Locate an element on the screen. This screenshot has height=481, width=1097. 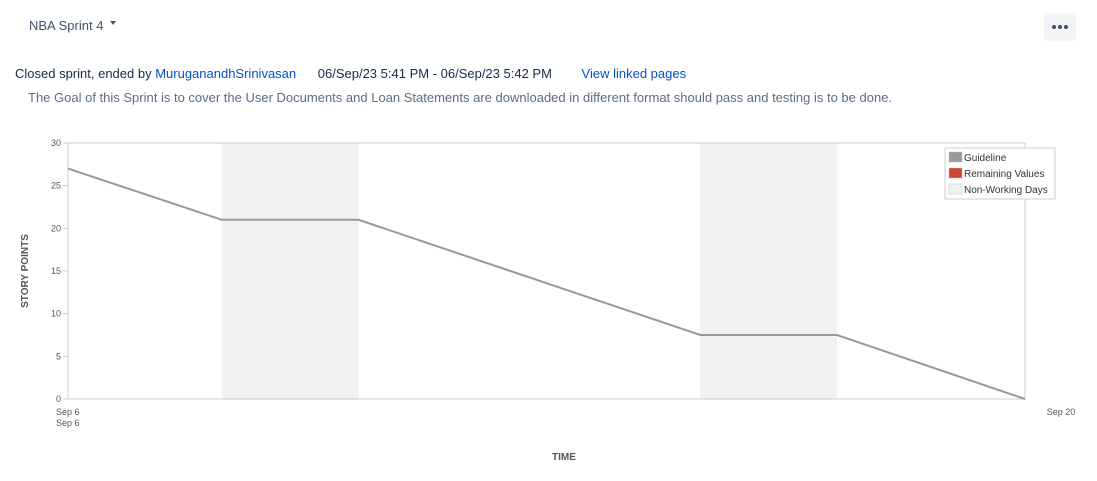
y-tick-label: 20 is located at coordinates (56, 228).